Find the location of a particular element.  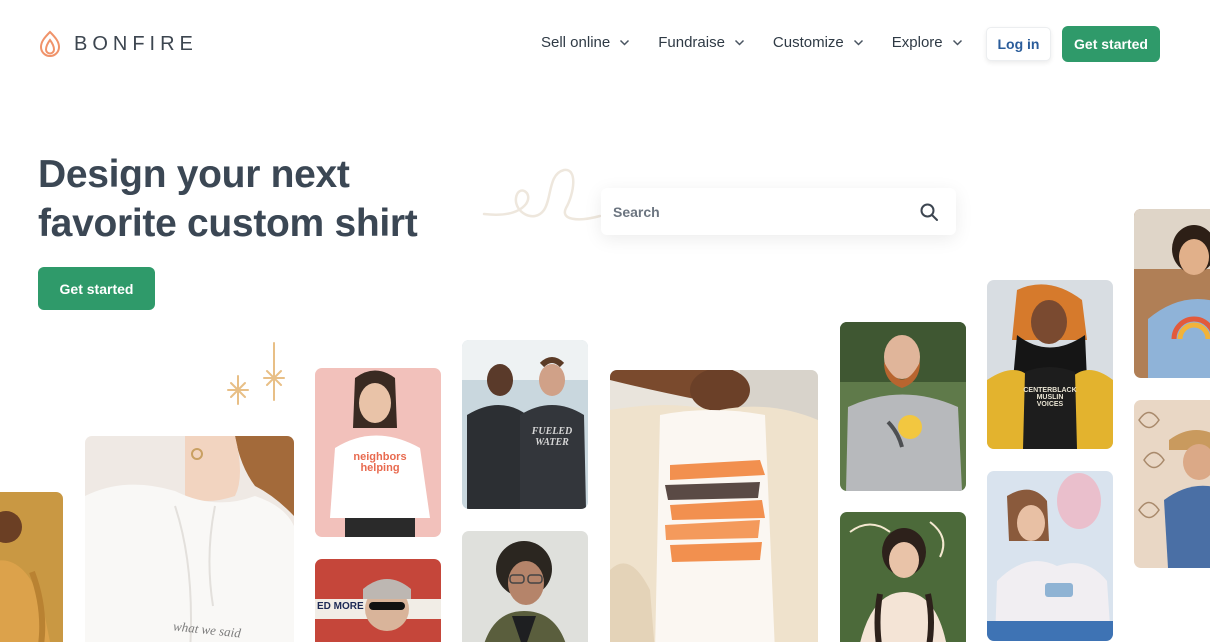

search-bar is located at coordinates (778, 211).